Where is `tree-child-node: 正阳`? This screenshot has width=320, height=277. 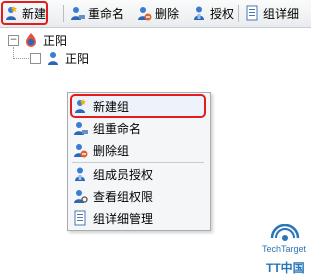
tree-child-node: 正阳 is located at coordinates (59, 58).